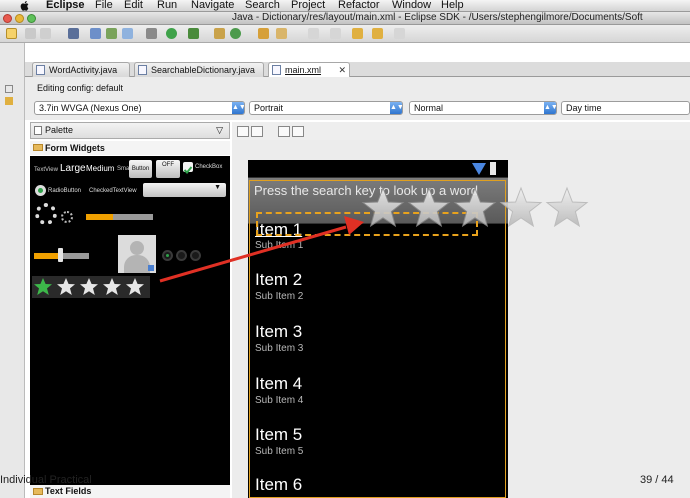  I want to click on list-item-title: Item 4, so click(278, 384).